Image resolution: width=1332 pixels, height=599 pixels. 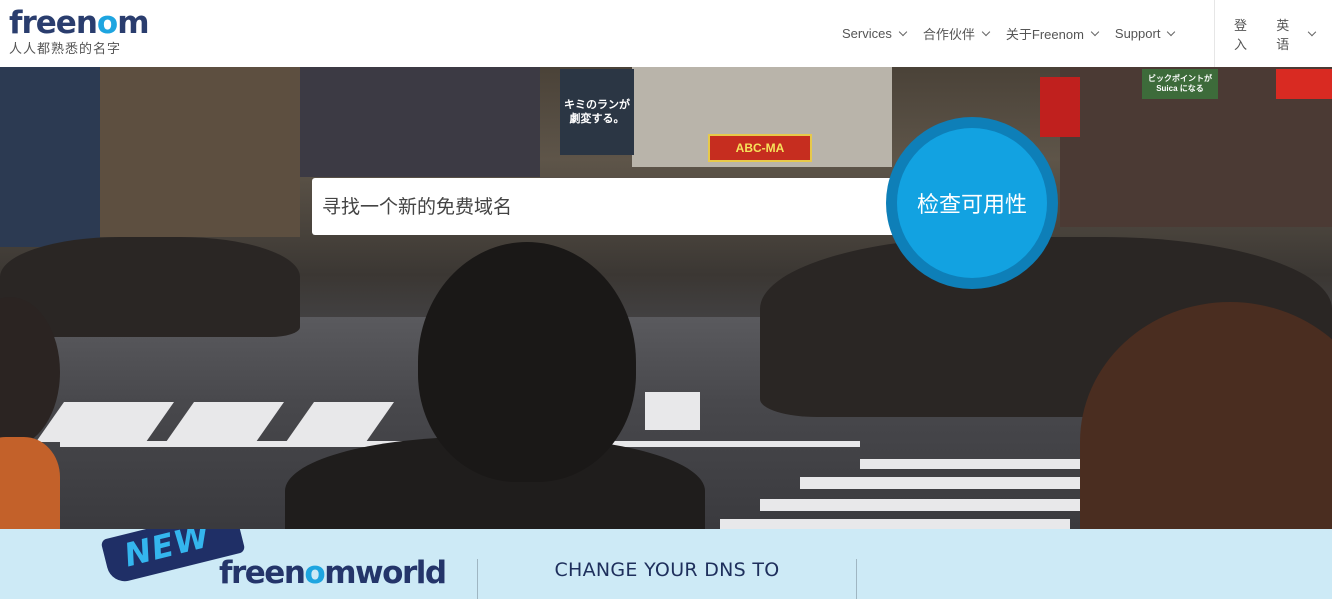 What do you see at coordinates (856, 579) in the screenshot?
I see `banner-divider` at bounding box center [856, 579].